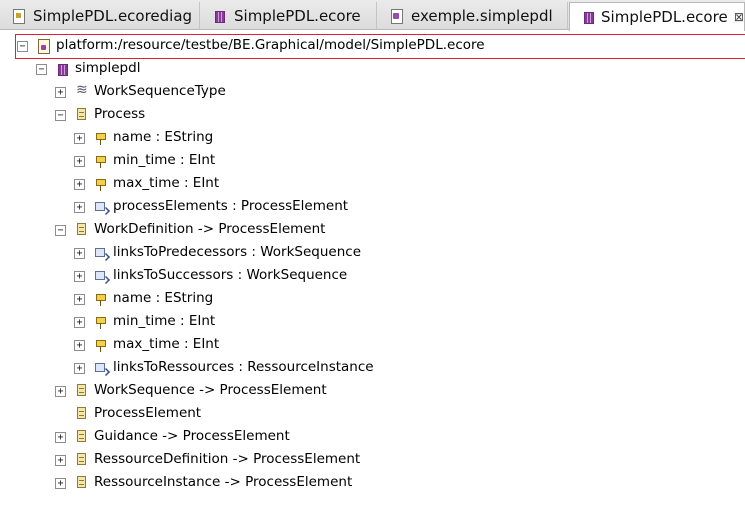  What do you see at coordinates (192, 436) in the screenshot?
I see `tree-item-label: Guidance -> ProcessElement` at bounding box center [192, 436].